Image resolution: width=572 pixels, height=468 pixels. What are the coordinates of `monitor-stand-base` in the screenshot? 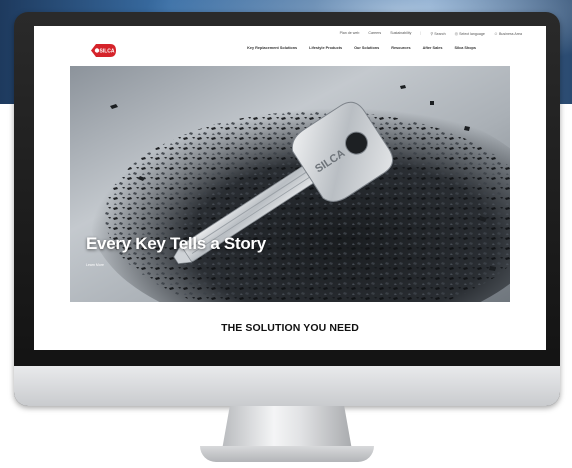 It's located at (287, 454).